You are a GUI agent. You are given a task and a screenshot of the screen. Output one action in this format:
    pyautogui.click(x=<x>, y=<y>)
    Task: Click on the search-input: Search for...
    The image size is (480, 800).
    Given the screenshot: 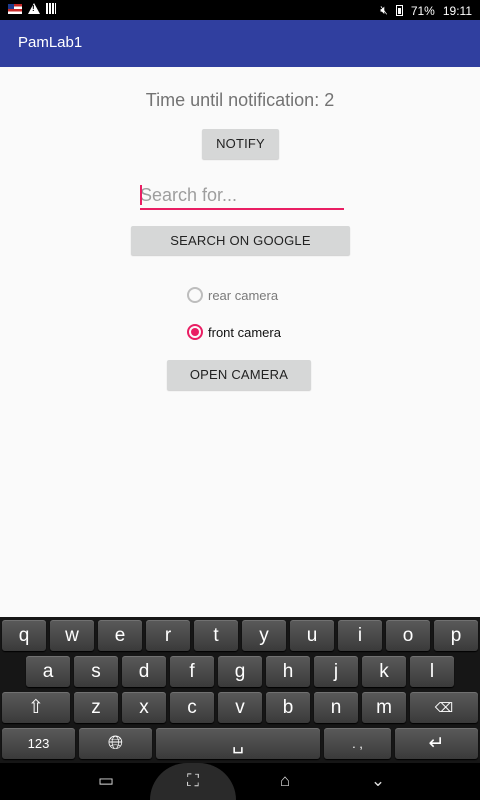 What is the action you would take?
    pyautogui.click(x=242, y=196)
    